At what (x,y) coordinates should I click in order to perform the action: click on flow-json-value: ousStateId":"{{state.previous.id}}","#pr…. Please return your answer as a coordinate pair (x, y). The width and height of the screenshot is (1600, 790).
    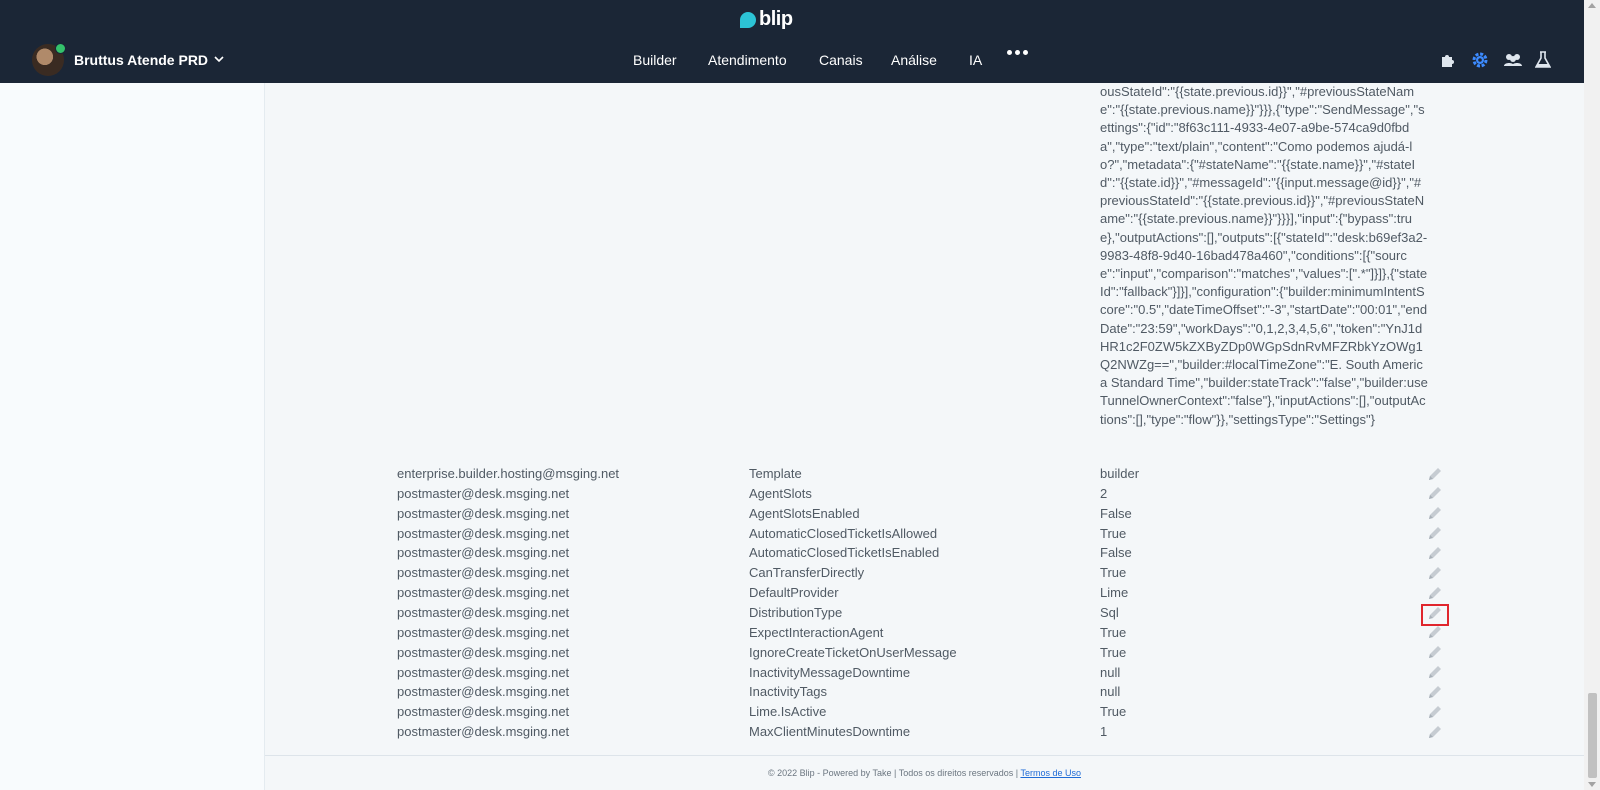
    Looking at the image, I should click on (1264, 255).